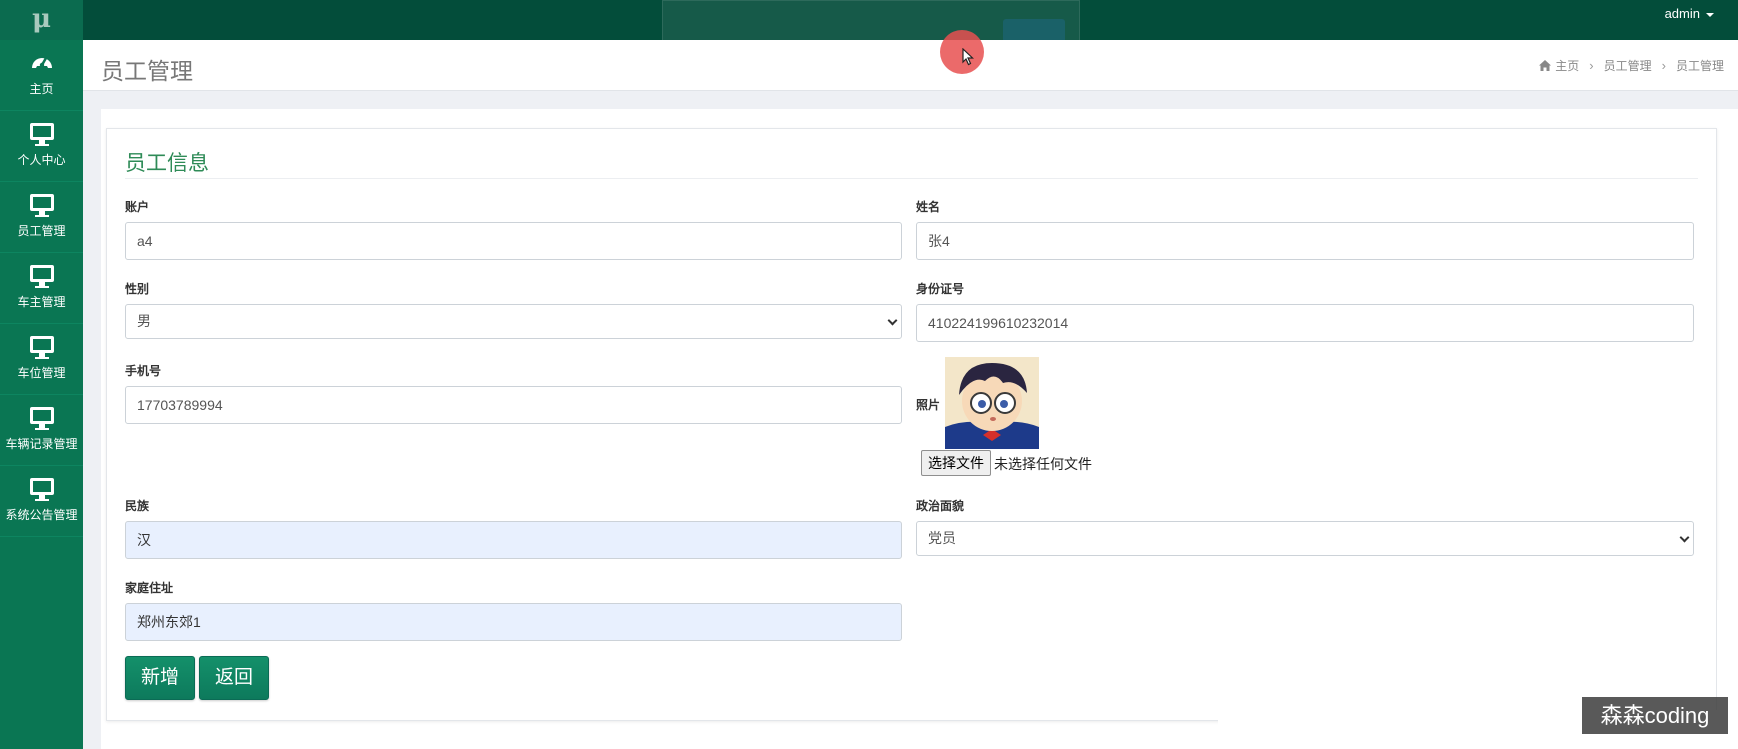 This screenshot has width=1738, height=749. Describe the element at coordinates (1655, 715) in the screenshot. I see `watermark: 森森coding` at that location.